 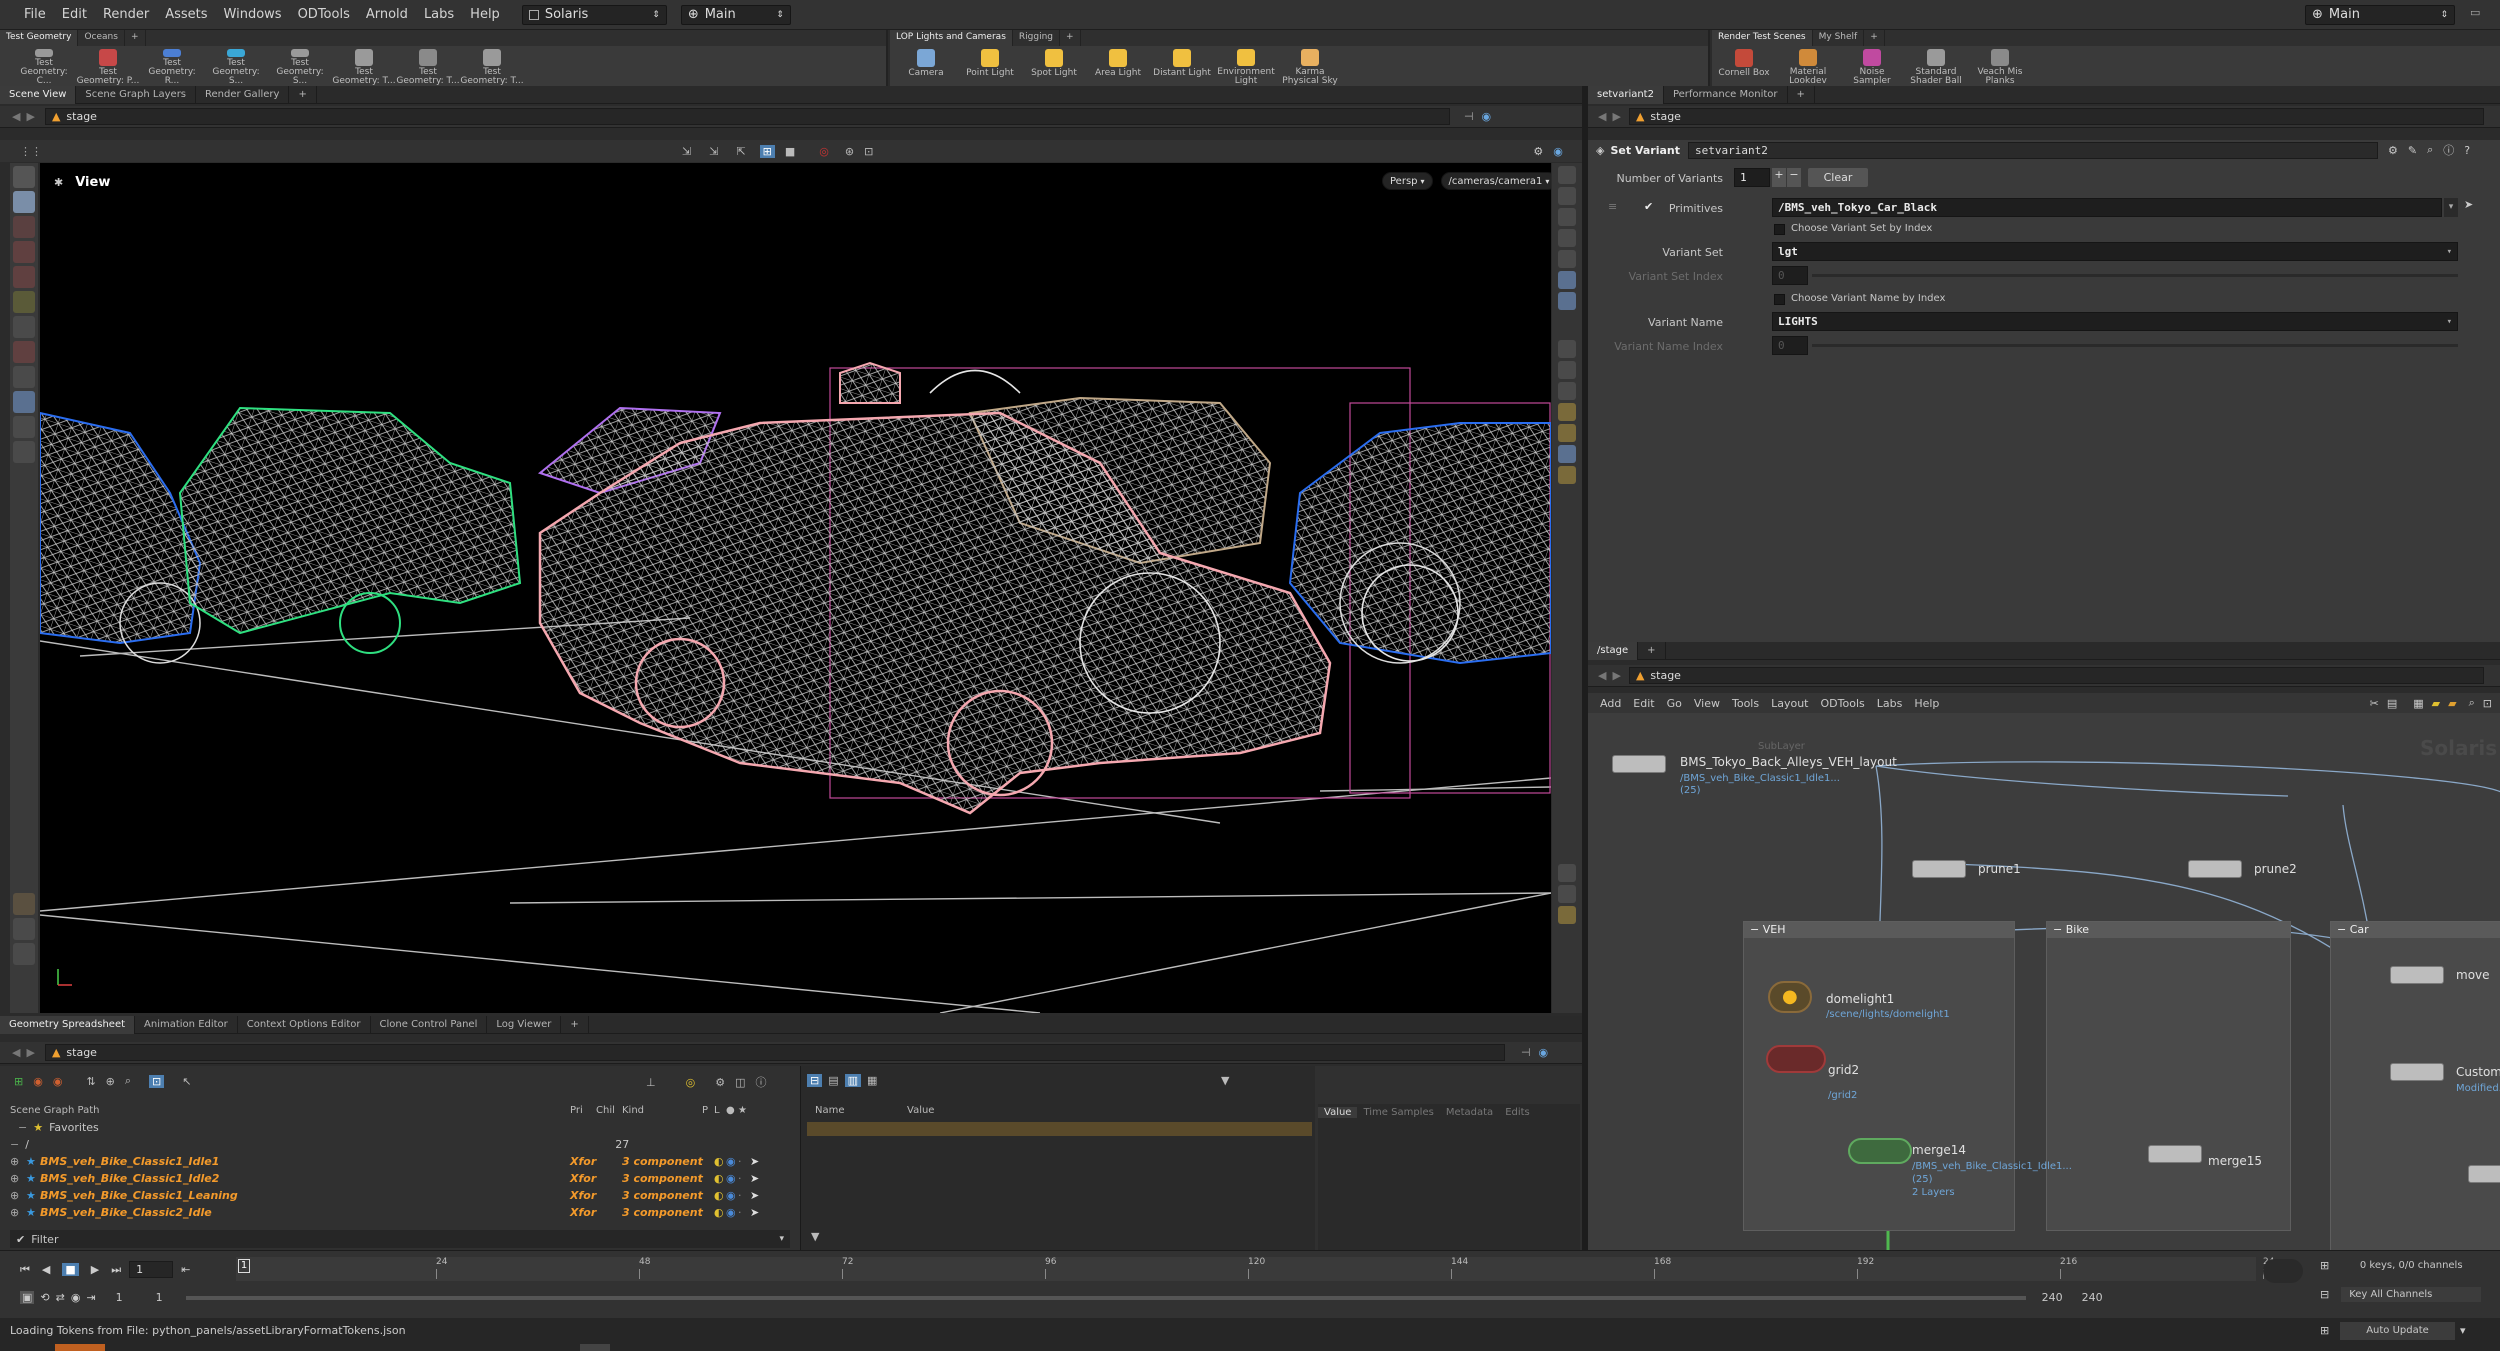 I want to click on screenshot-icon: ⊡, so click(x=868, y=151).